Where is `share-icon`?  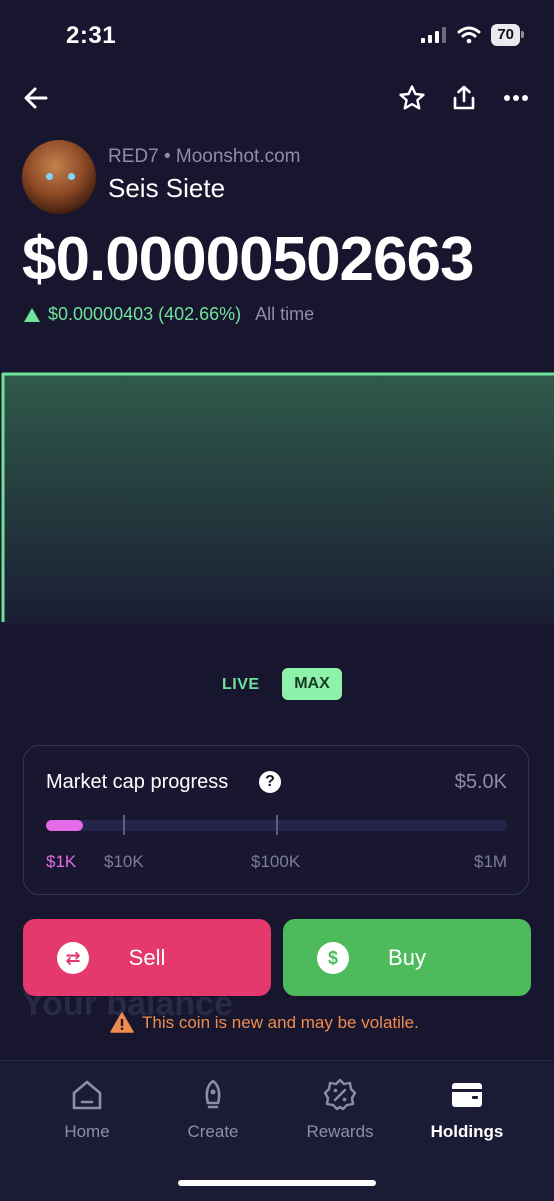
share-icon is located at coordinates (464, 97).